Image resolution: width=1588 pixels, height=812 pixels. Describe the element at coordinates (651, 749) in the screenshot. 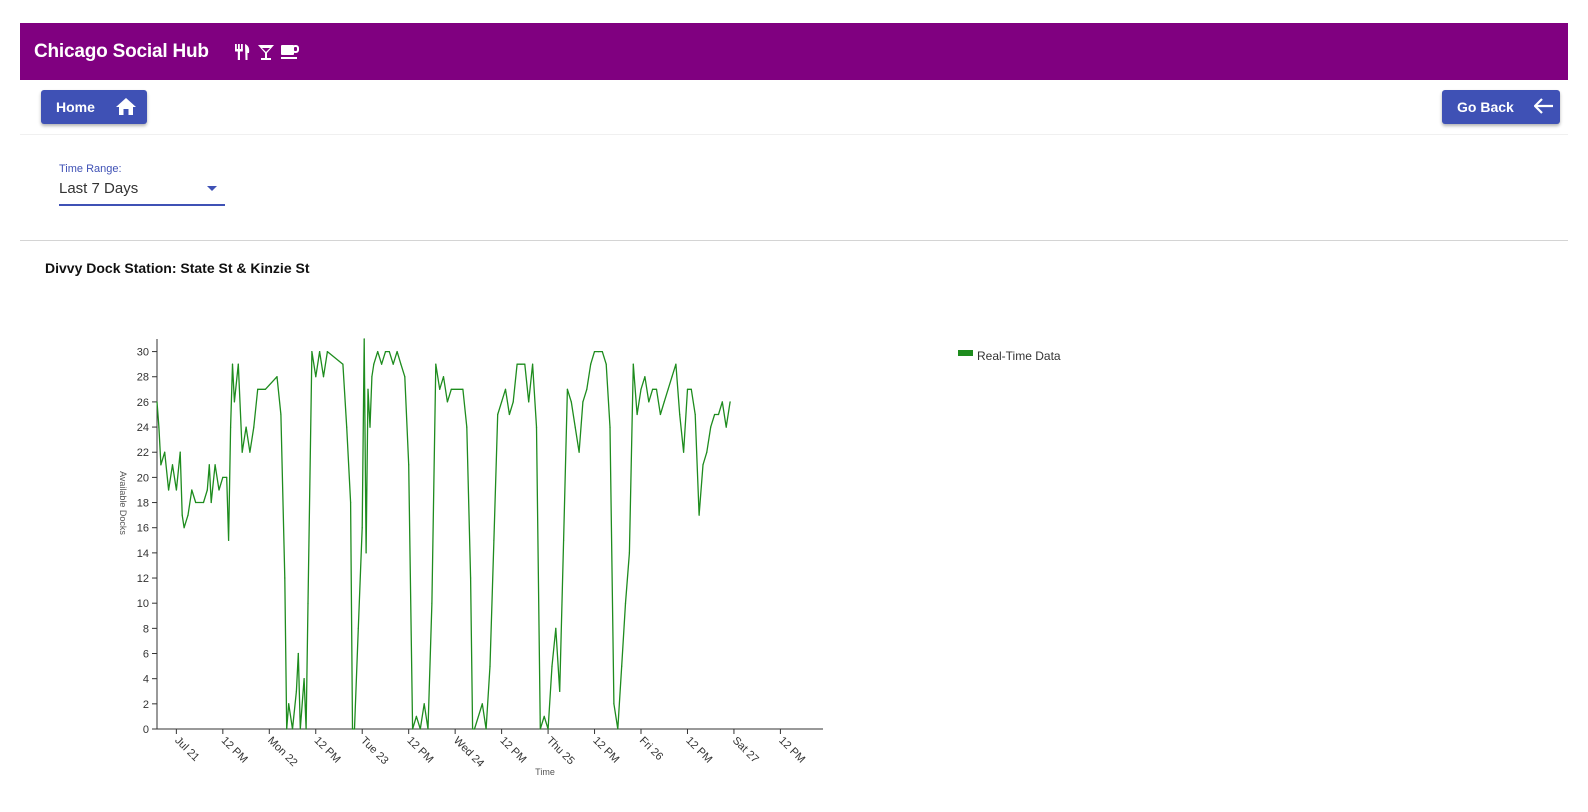

I see `x-tick-label: Fri 26` at that location.